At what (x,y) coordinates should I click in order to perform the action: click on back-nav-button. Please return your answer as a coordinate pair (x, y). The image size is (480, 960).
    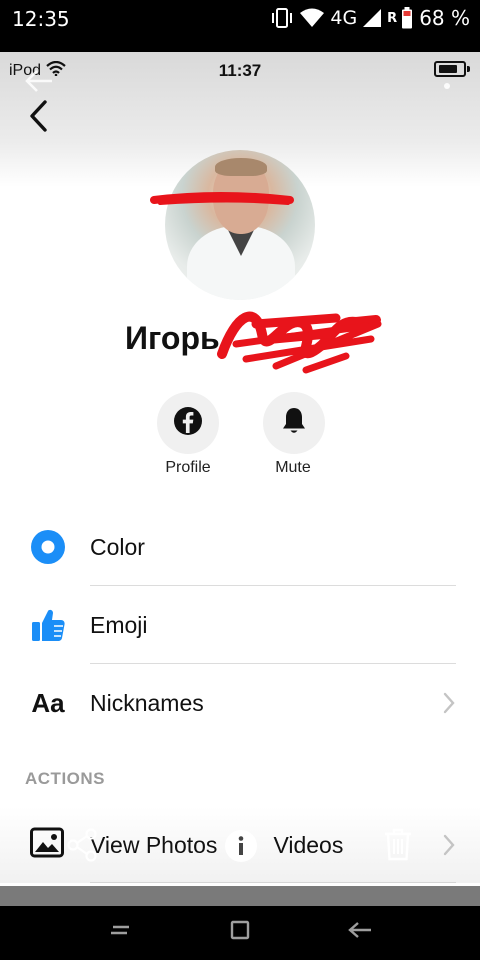
    Looking at the image, I should click on (360, 932).